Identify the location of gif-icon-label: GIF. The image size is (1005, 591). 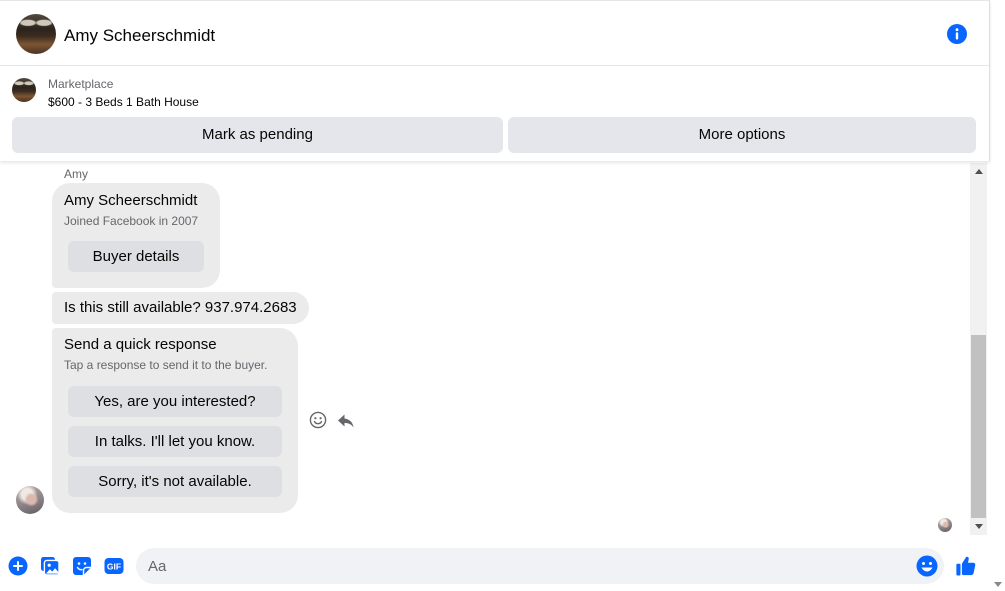
(114, 567).